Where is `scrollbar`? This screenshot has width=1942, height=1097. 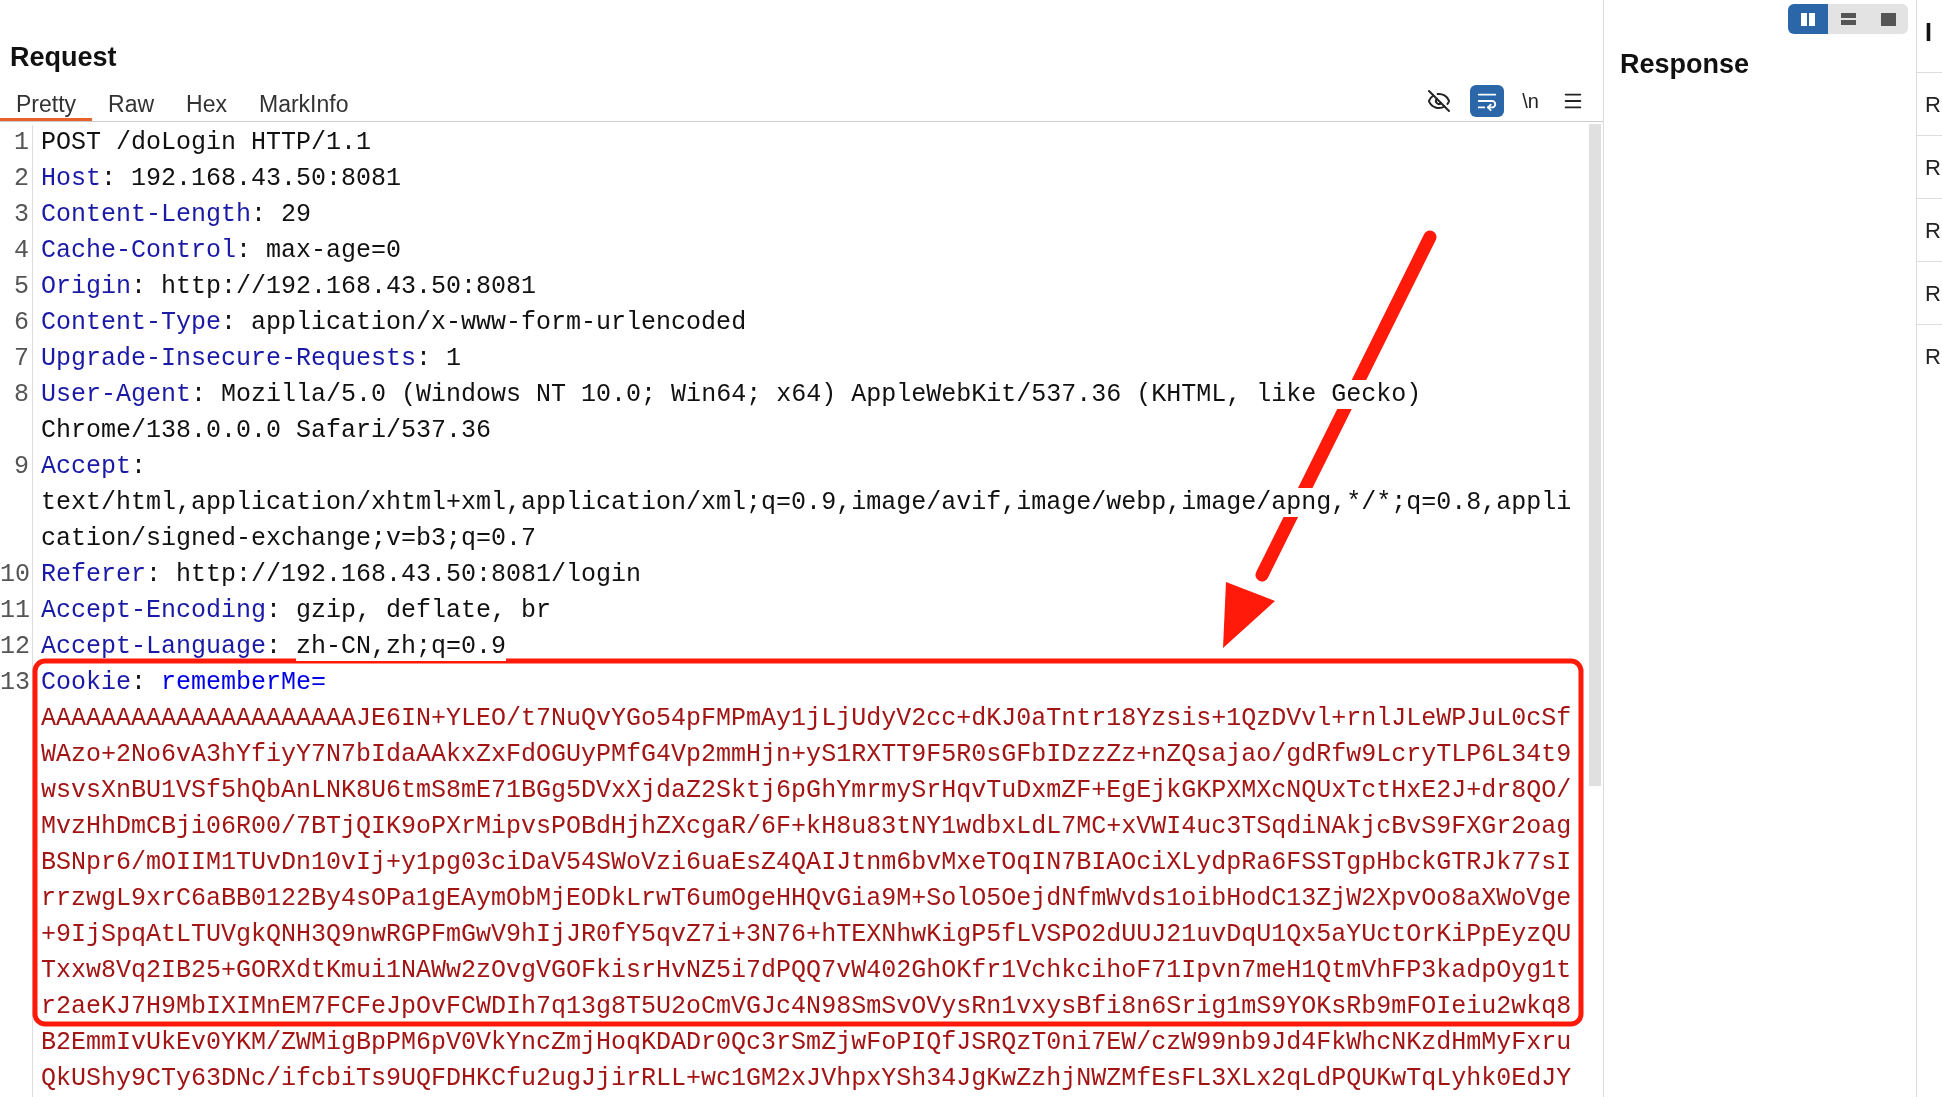 scrollbar is located at coordinates (1595, 455).